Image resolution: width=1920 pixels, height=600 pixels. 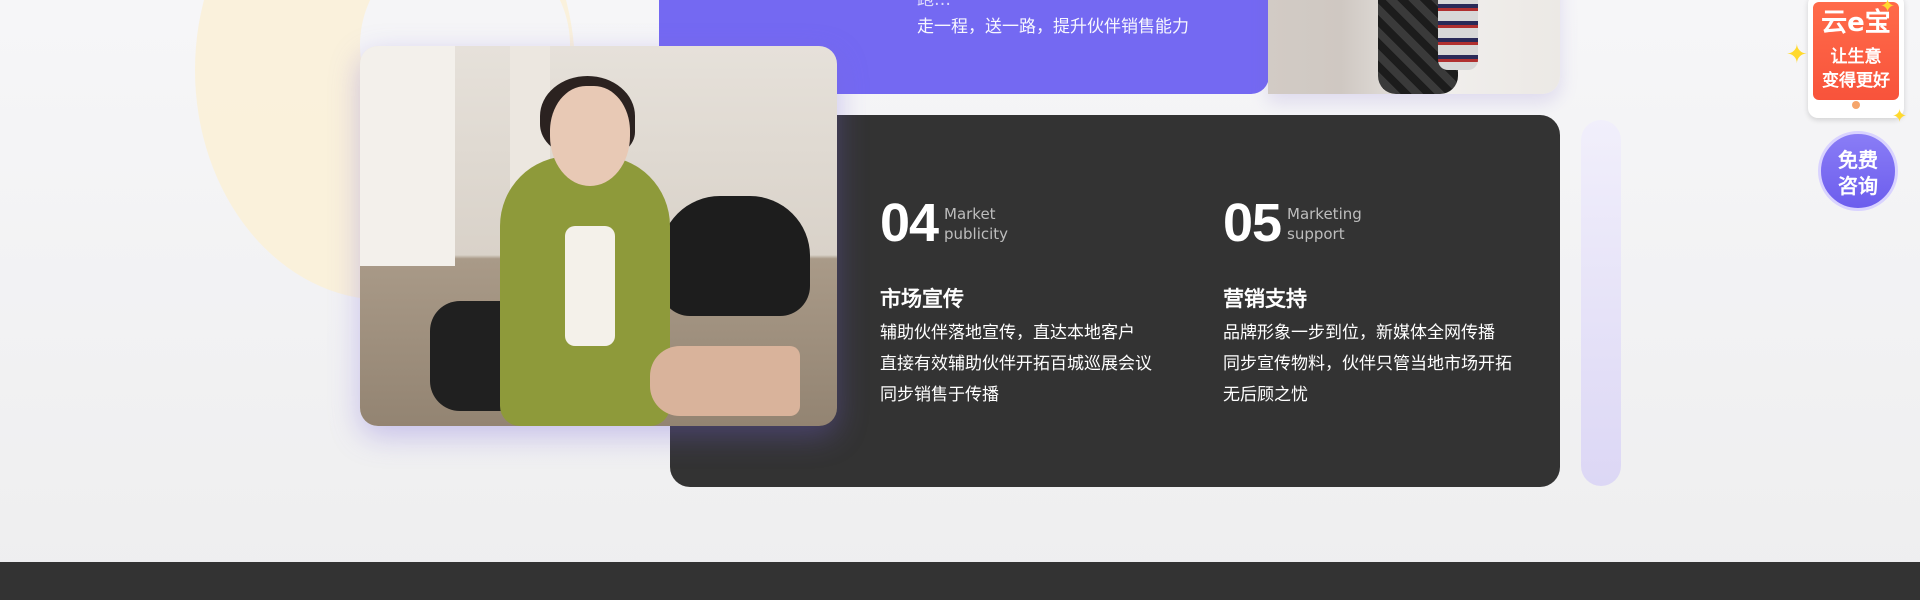 What do you see at coordinates (1252, 223) in the screenshot?
I see `feature-number: 05` at bounding box center [1252, 223].